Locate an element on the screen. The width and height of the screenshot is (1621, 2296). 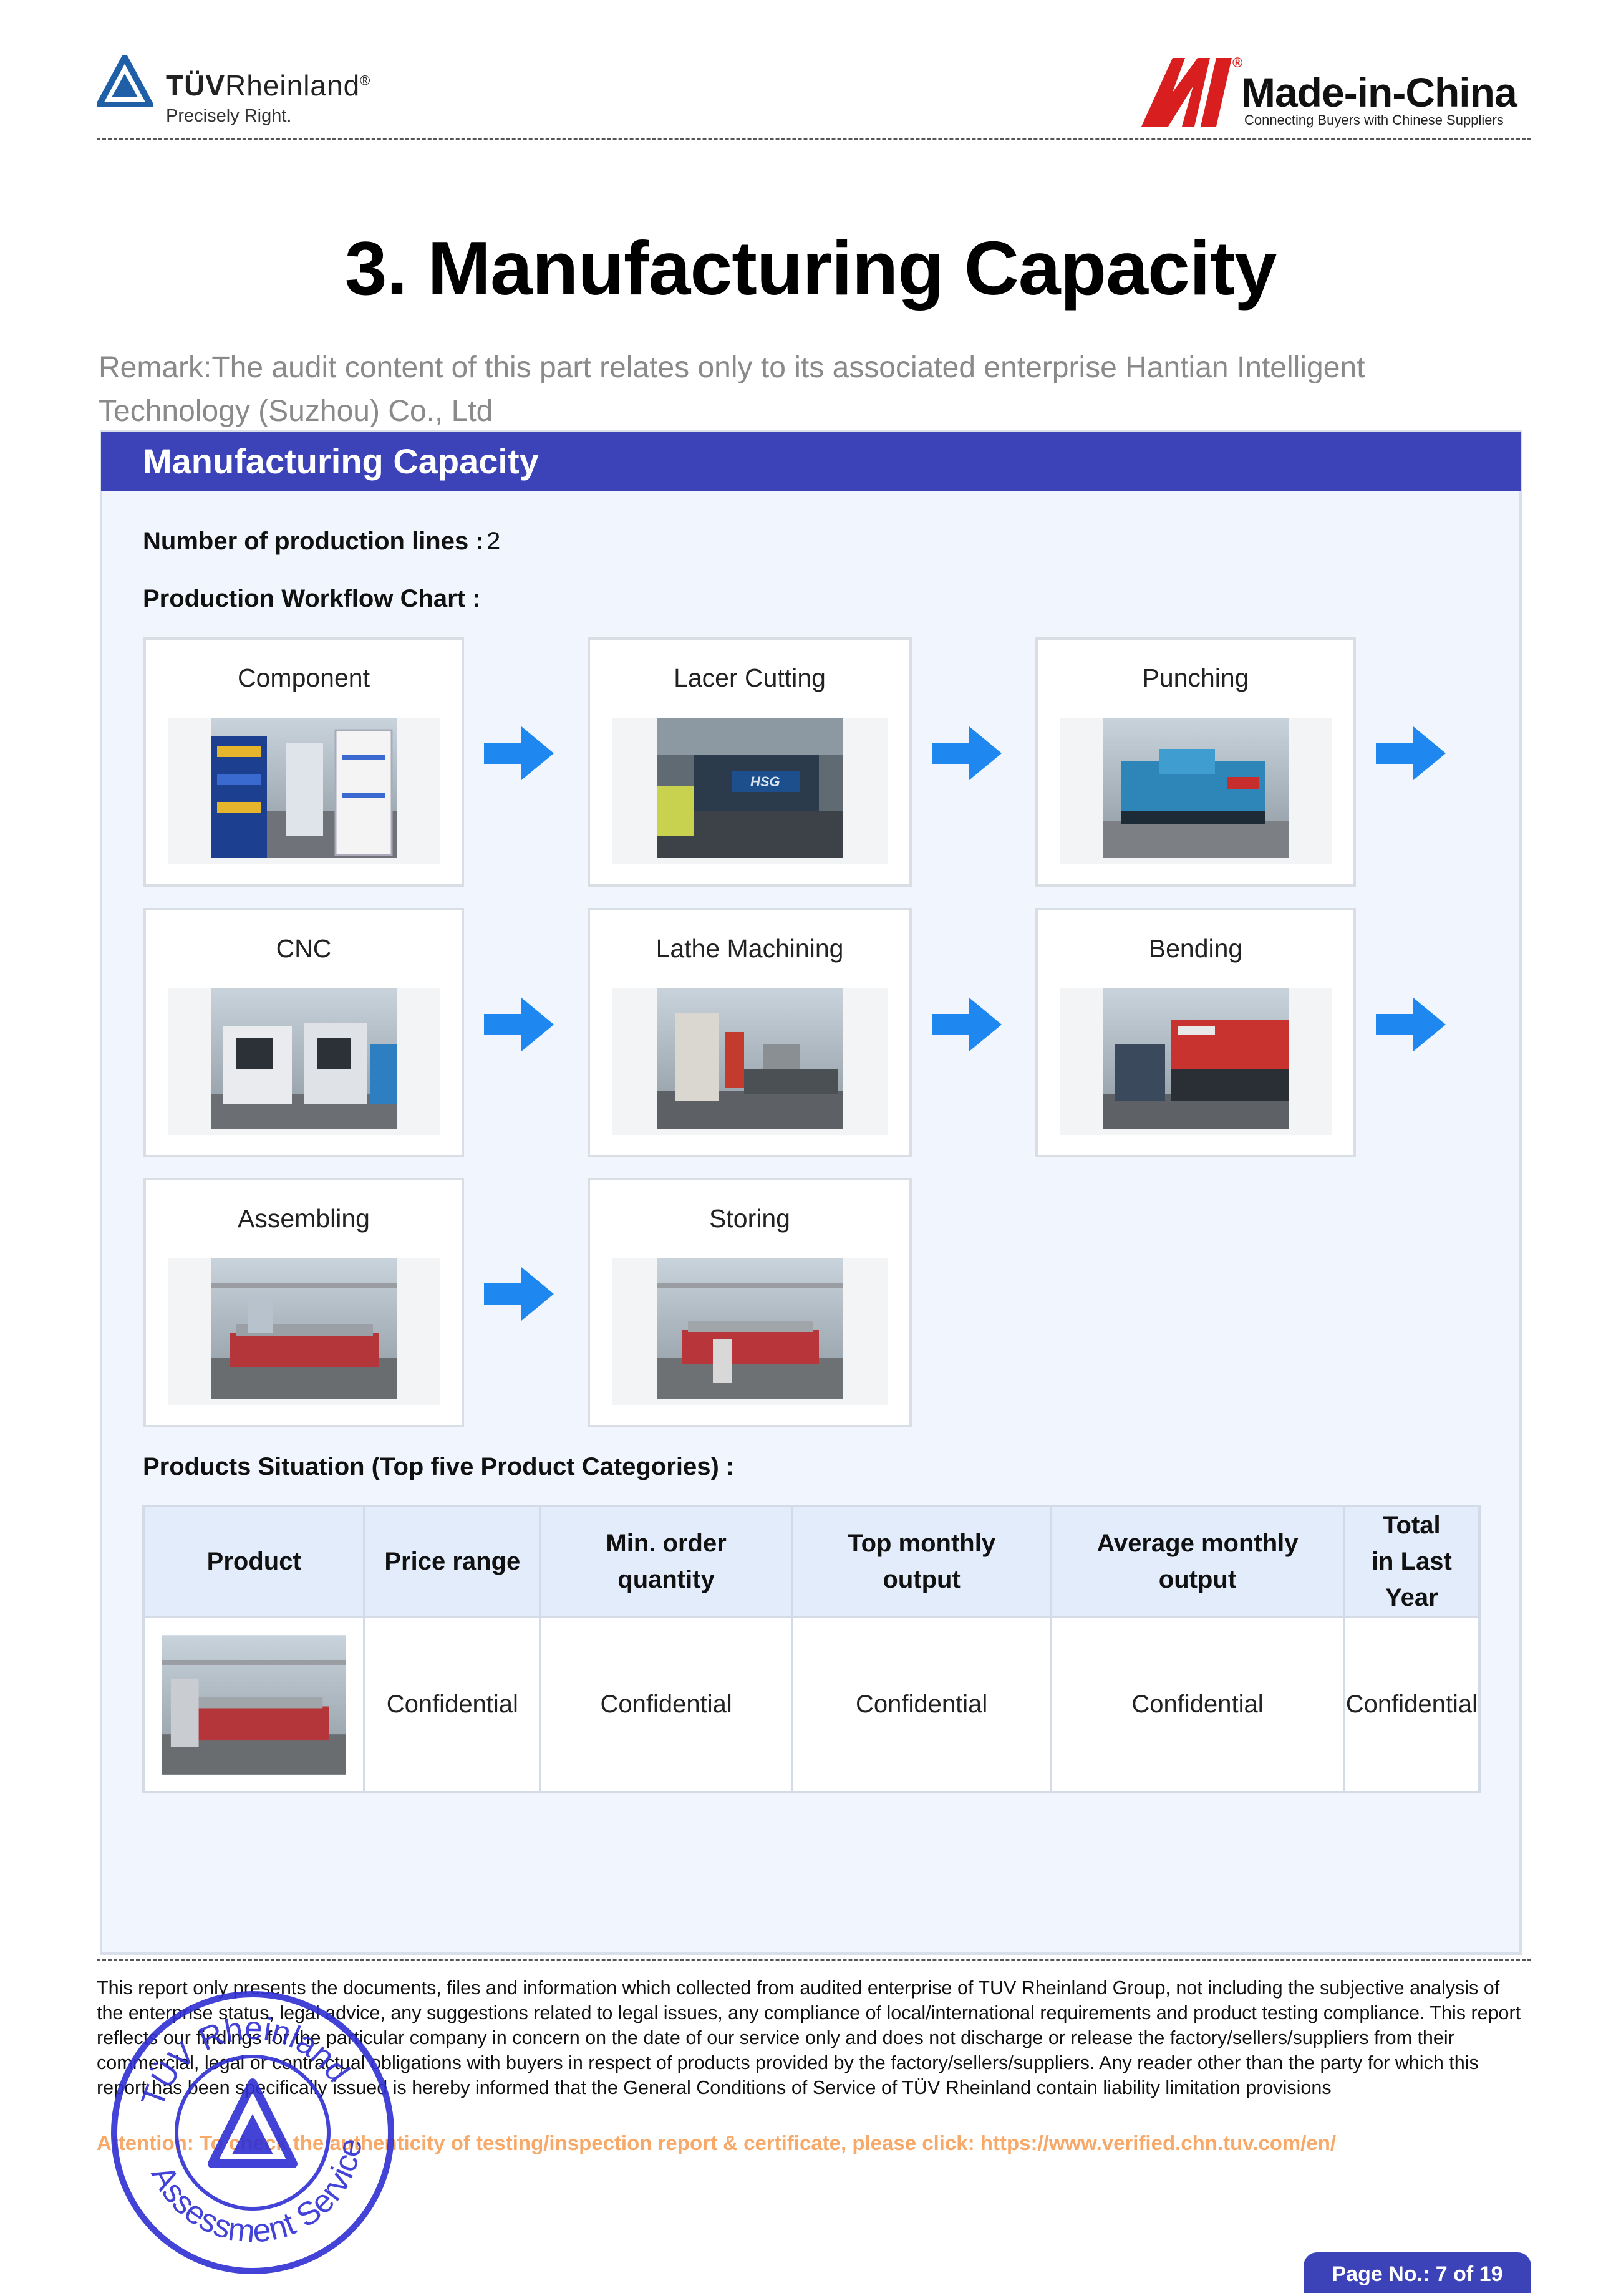
average-monthly-cell: Confidential is located at coordinates (1197, 1704).